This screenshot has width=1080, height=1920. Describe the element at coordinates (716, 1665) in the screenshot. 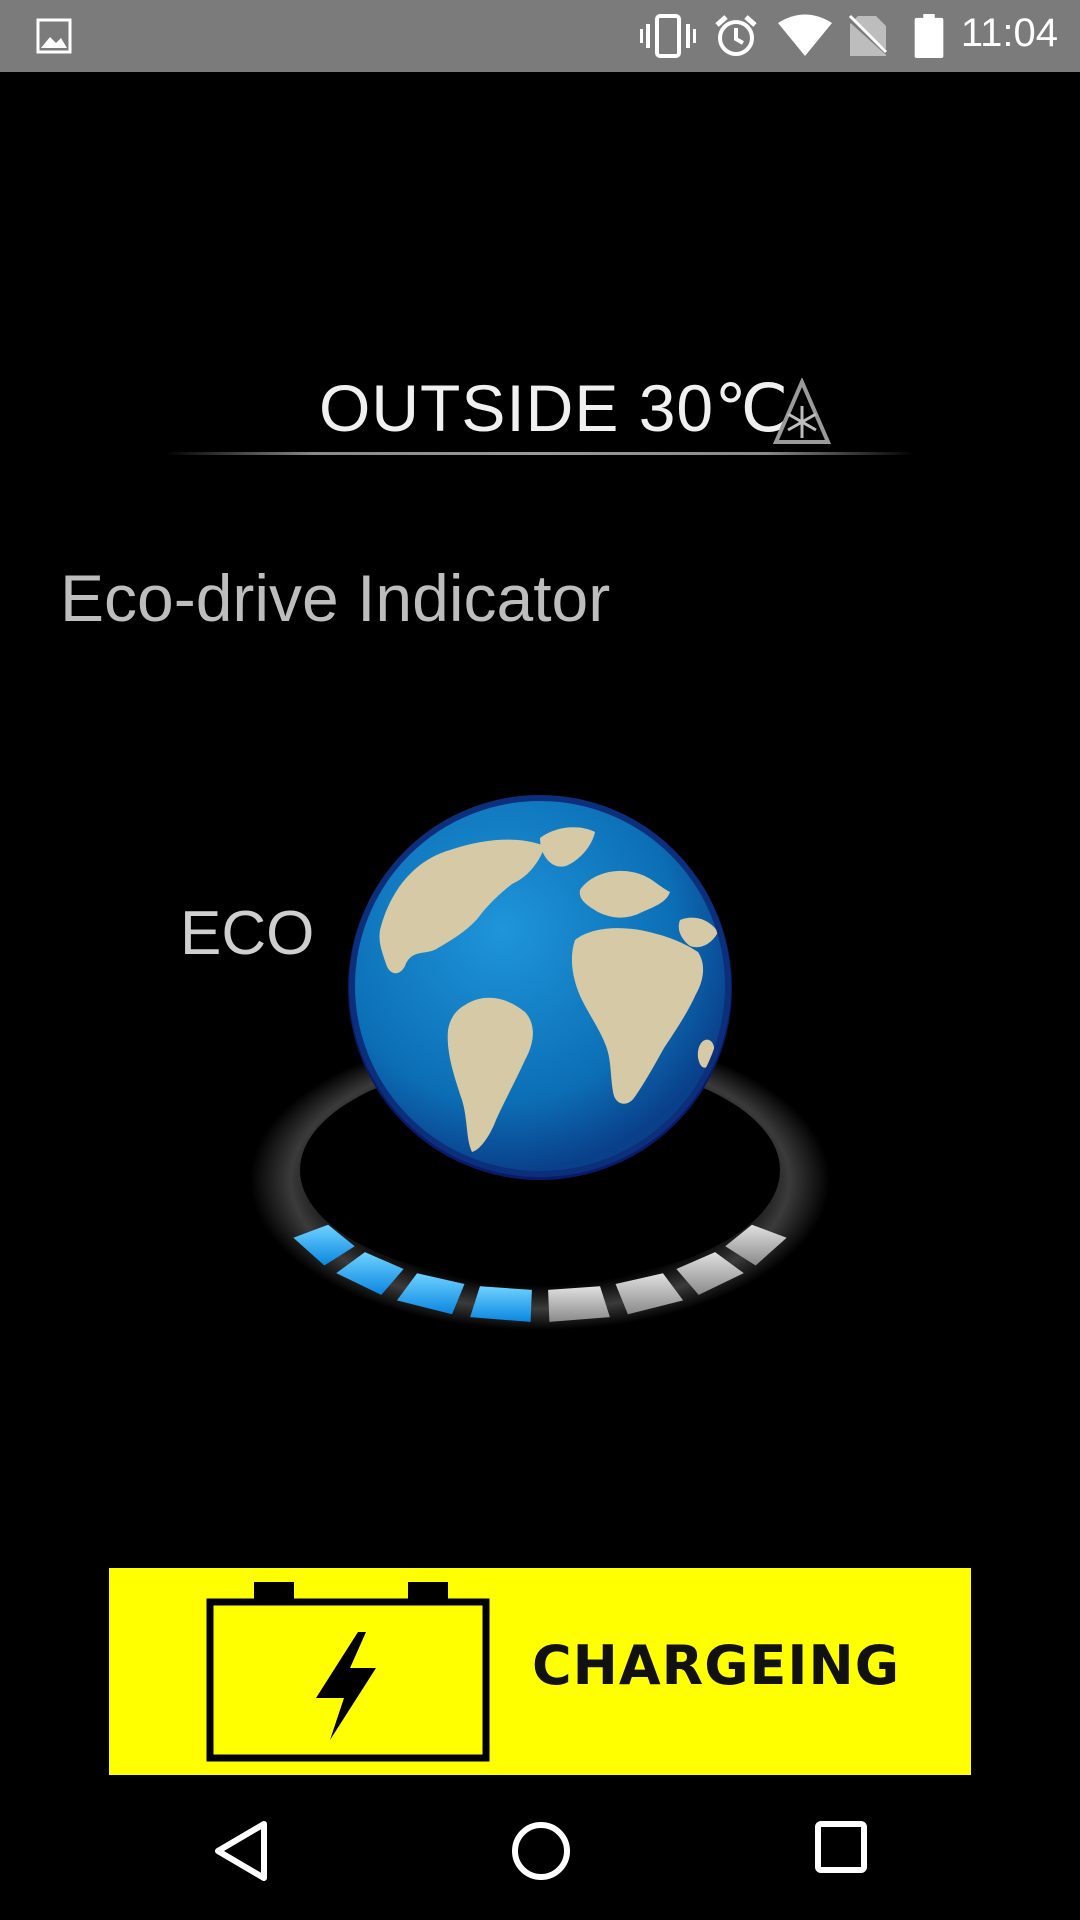

I see `charging-label: CHARGEING` at that location.